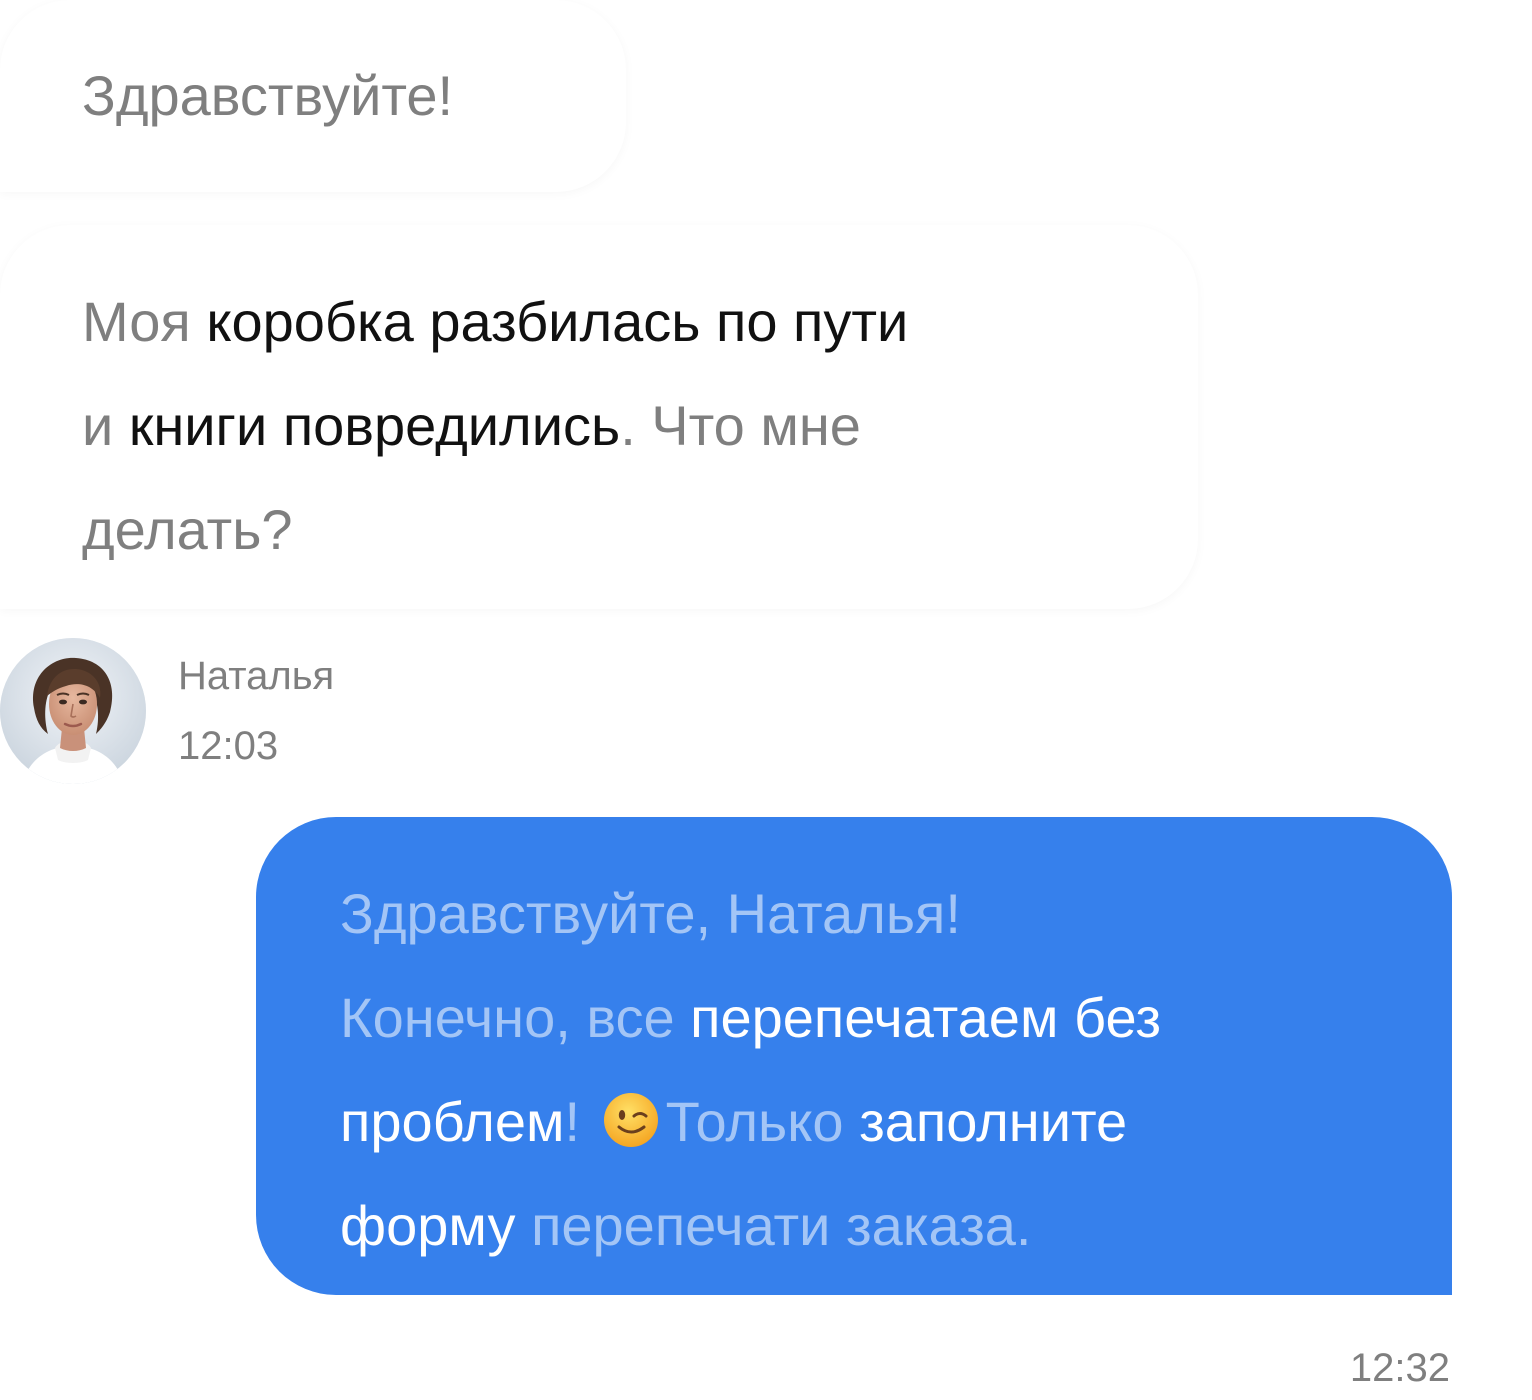  Describe the element at coordinates (650, 913) in the screenshot. I see `message-segment: Здравствуйте, Наталья!` at that location.